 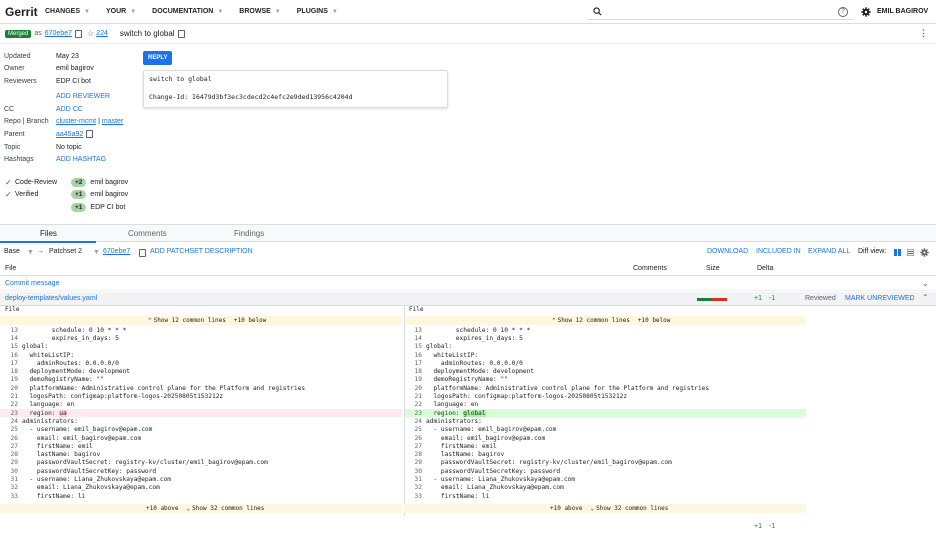 I want to click on commit-message-file-row: Commit message ⌄, so click(x=468, y=284).